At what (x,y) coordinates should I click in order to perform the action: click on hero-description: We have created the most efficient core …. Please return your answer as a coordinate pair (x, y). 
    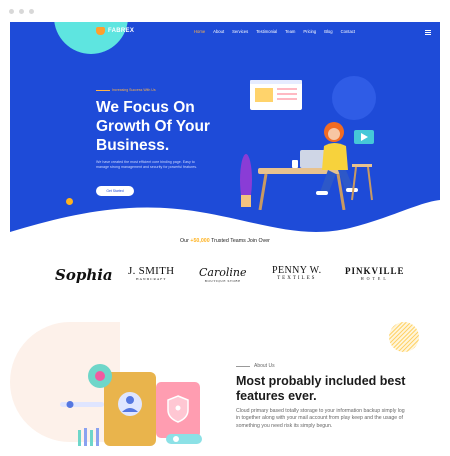
    Looking at the image, I should click on (147, 164).